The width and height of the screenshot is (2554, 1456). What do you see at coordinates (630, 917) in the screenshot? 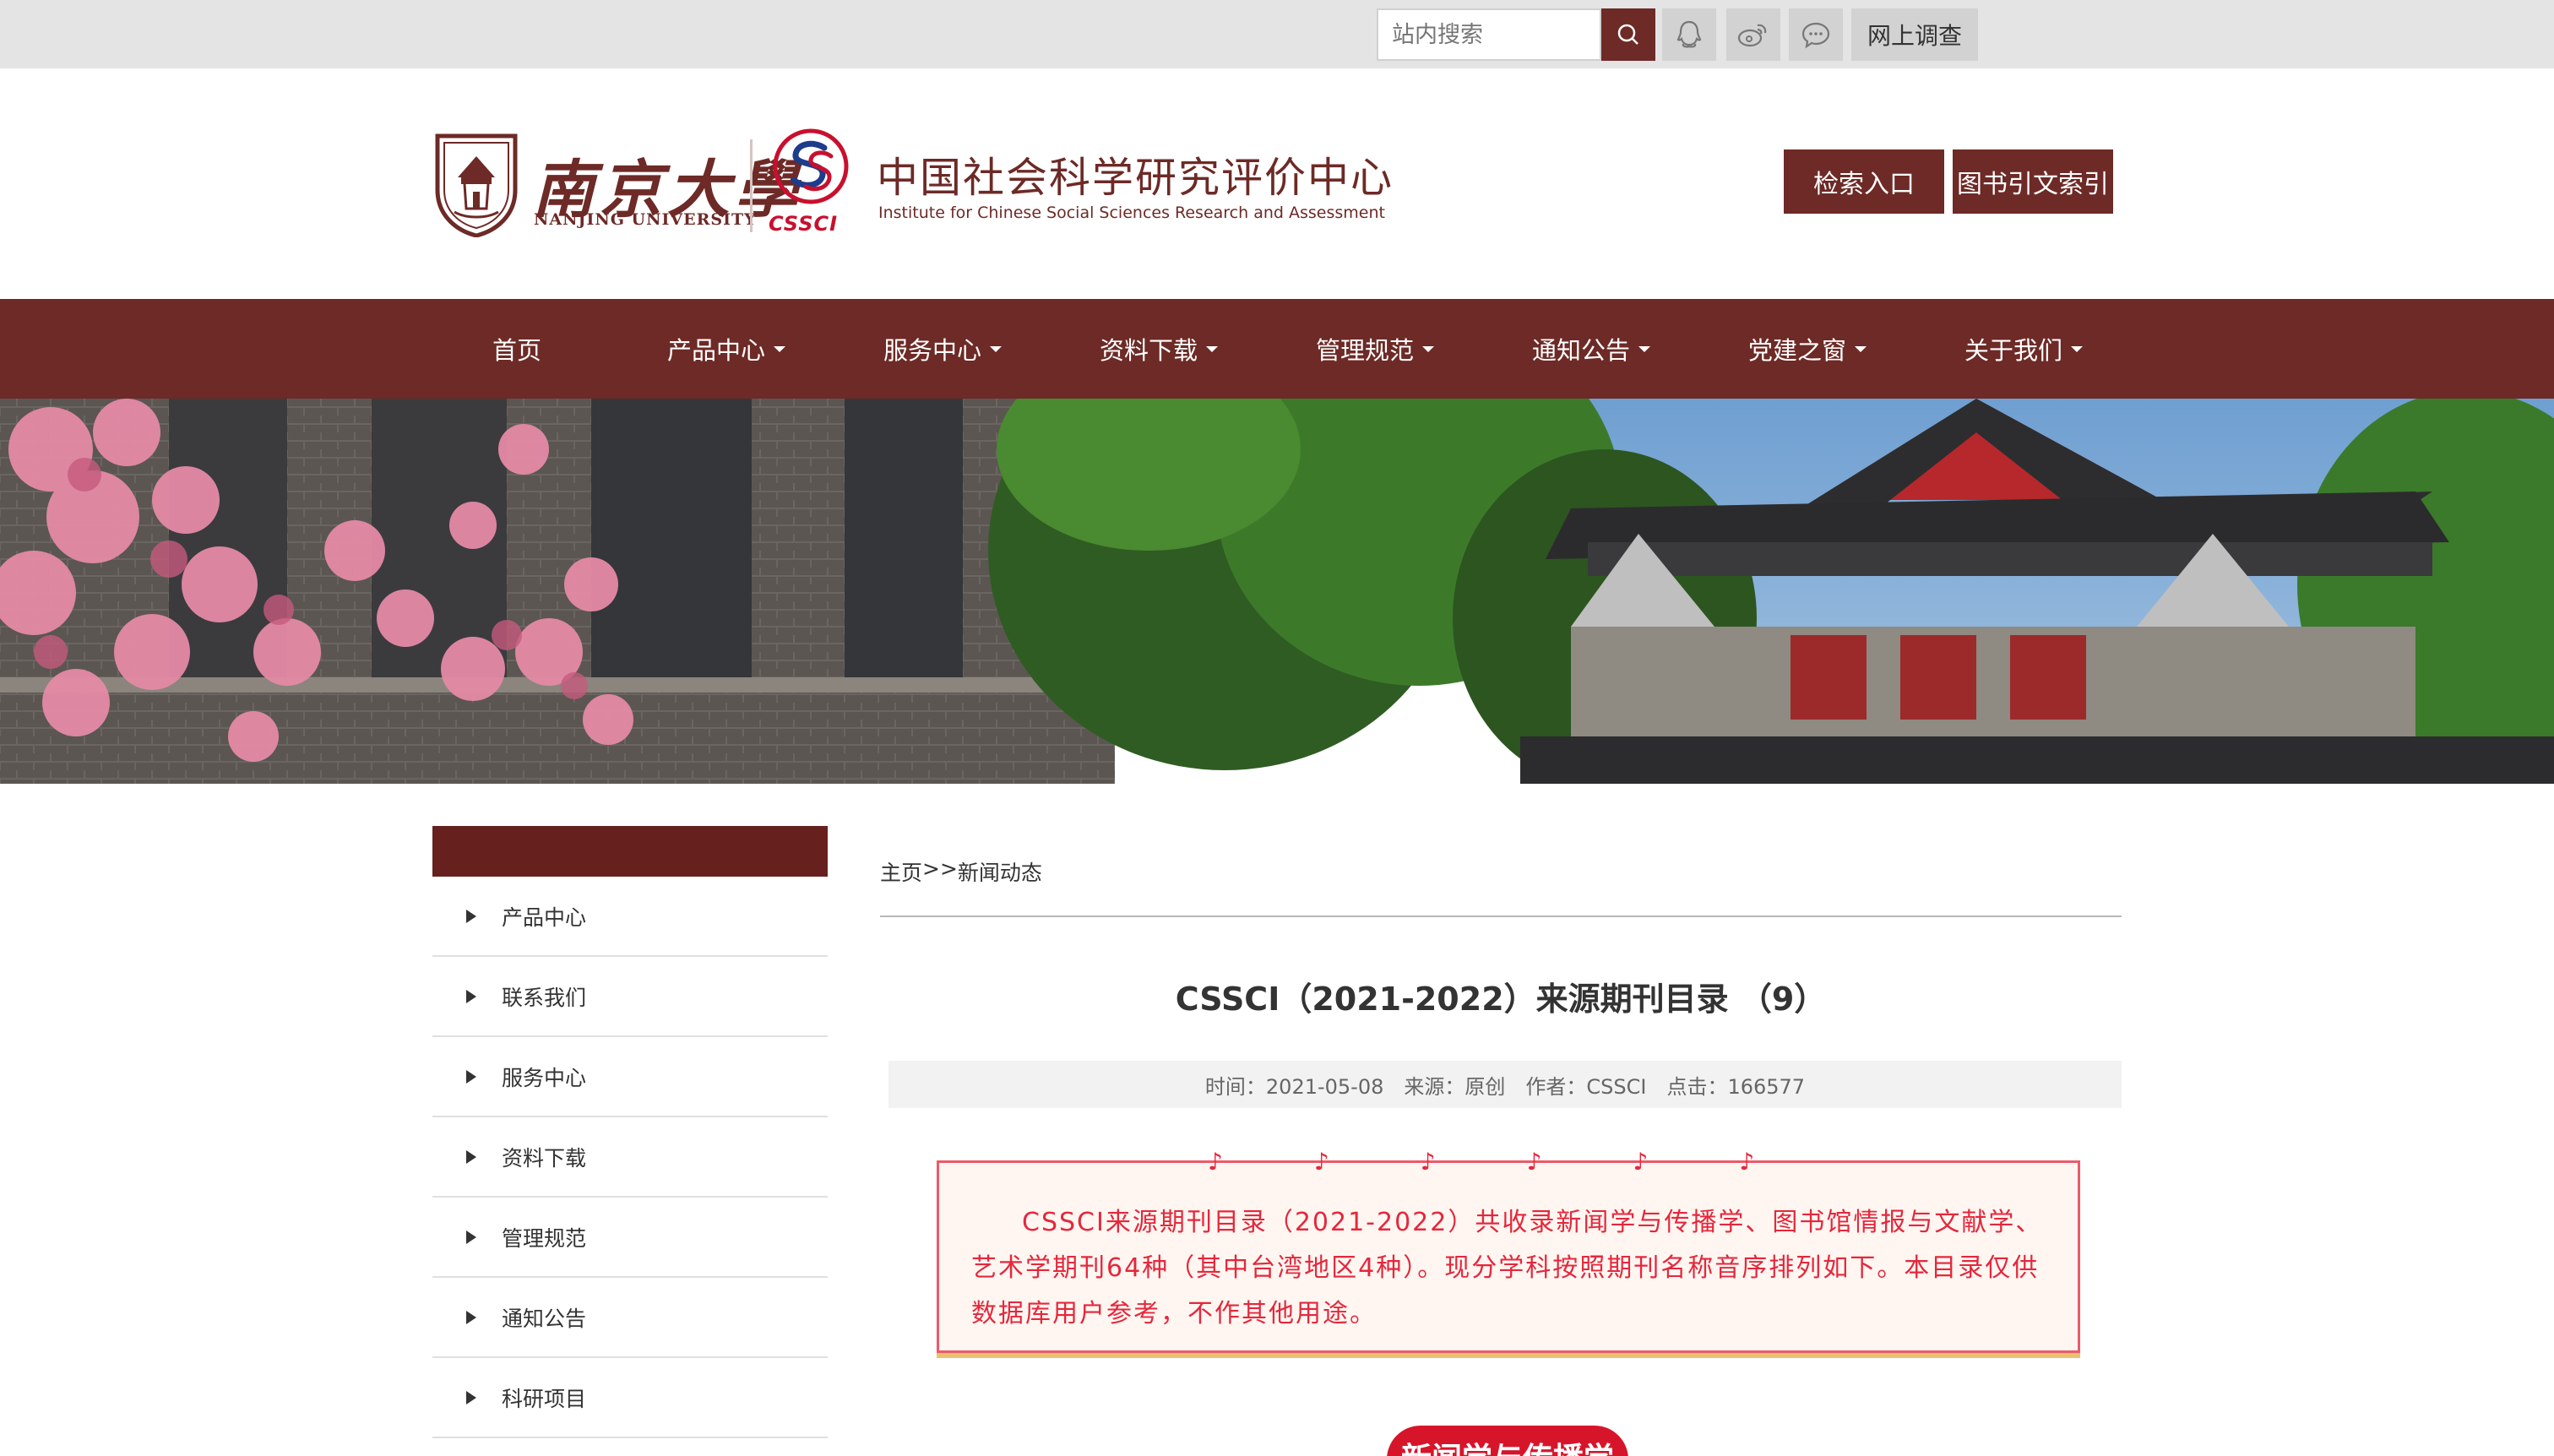
I see `sidebar-item-products: 产品中心` at bounding box center [630, 917].